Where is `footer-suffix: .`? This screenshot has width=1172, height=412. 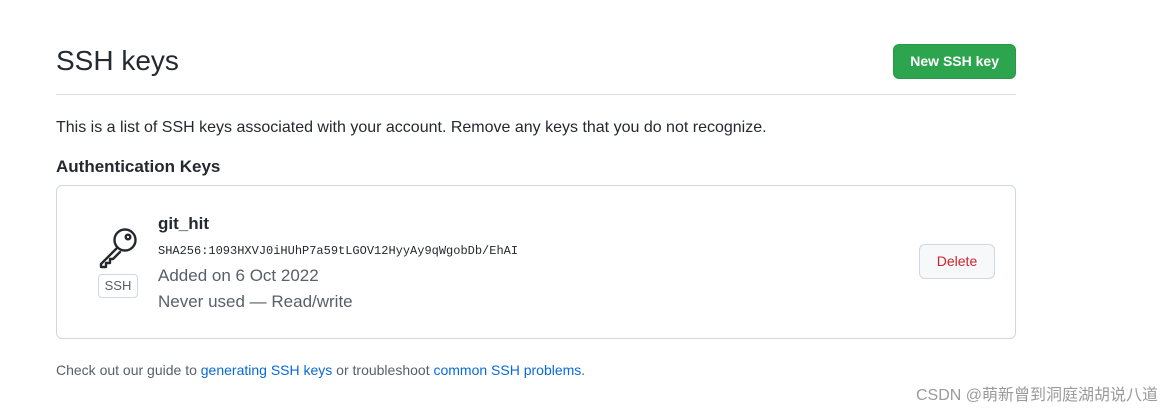 footer-suffix: . is located at coordinates (583, 370).